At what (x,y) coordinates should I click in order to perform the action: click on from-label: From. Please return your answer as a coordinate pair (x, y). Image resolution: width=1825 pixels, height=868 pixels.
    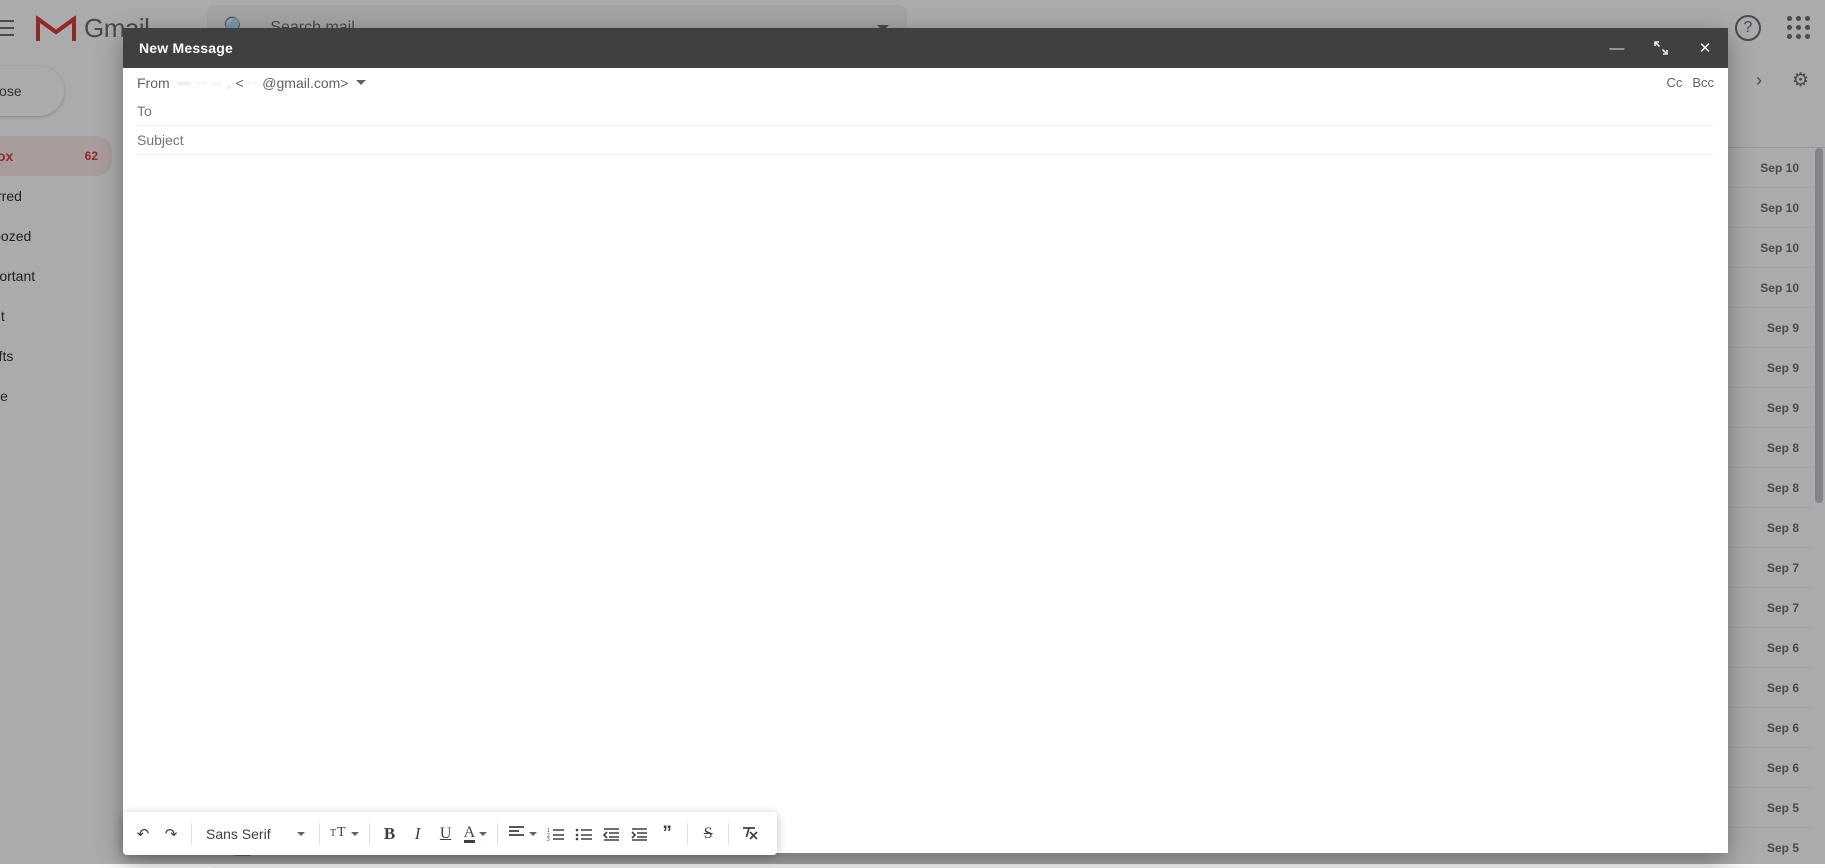
    Looking at the image, I should click on (153, 83).